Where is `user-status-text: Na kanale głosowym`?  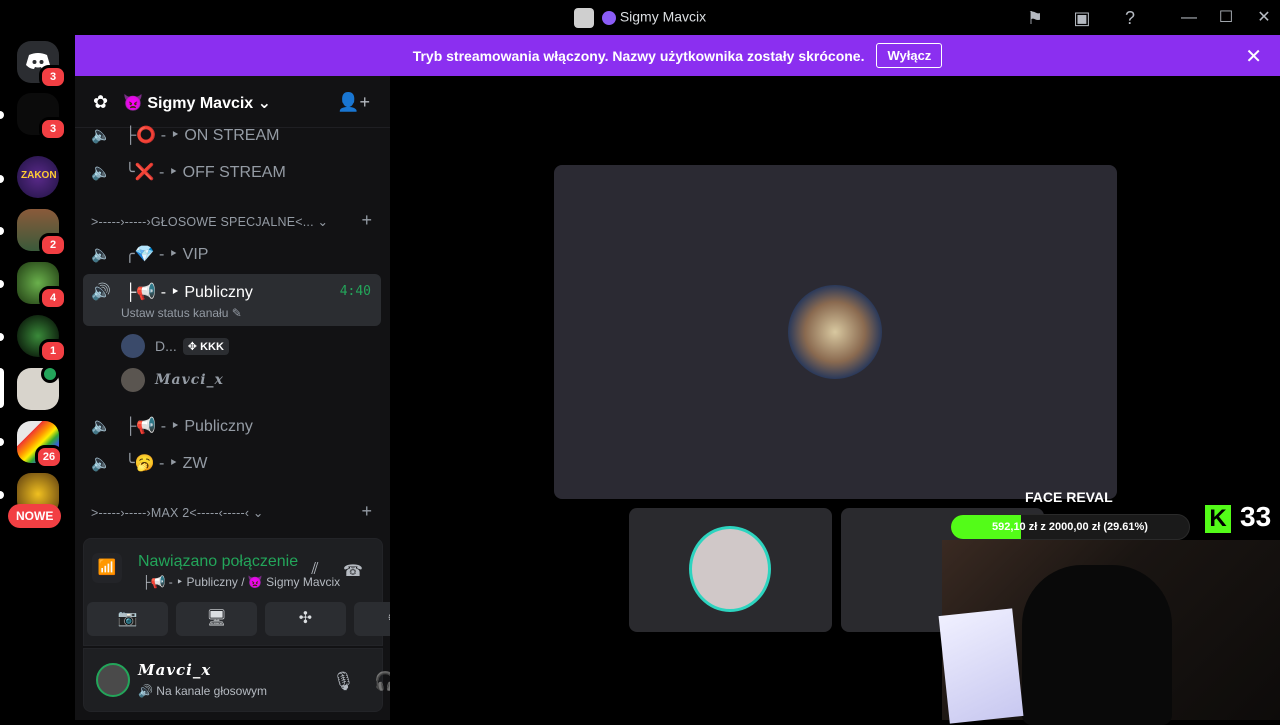
user-status-text: Na kanale głosowym is located at coordinates (211, 691).